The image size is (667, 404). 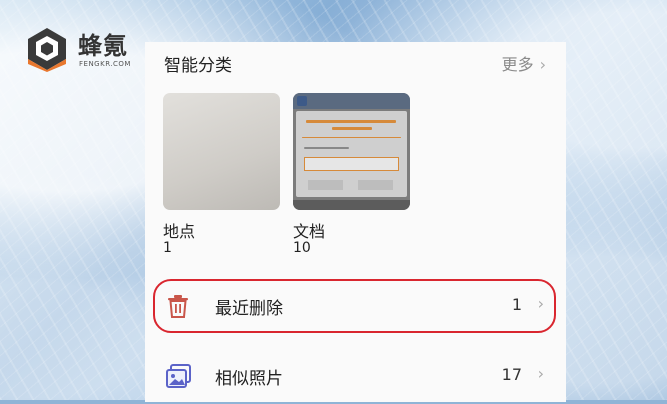 I want to click on logo-text-cn: 蜂氪, so click(x=103, y=46).